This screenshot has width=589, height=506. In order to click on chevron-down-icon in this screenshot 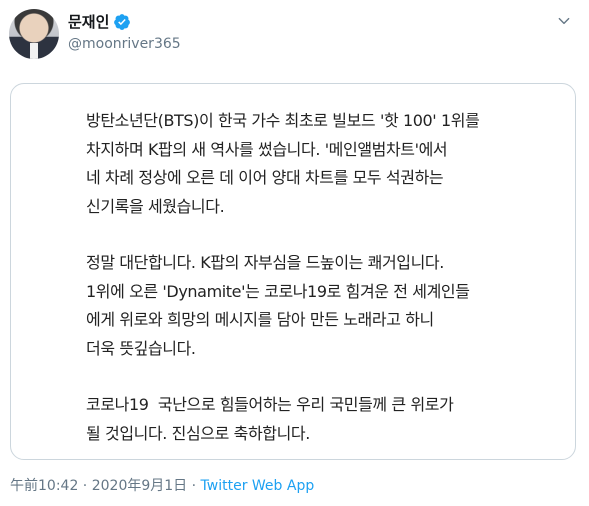, I will do `click(564, 22)`.